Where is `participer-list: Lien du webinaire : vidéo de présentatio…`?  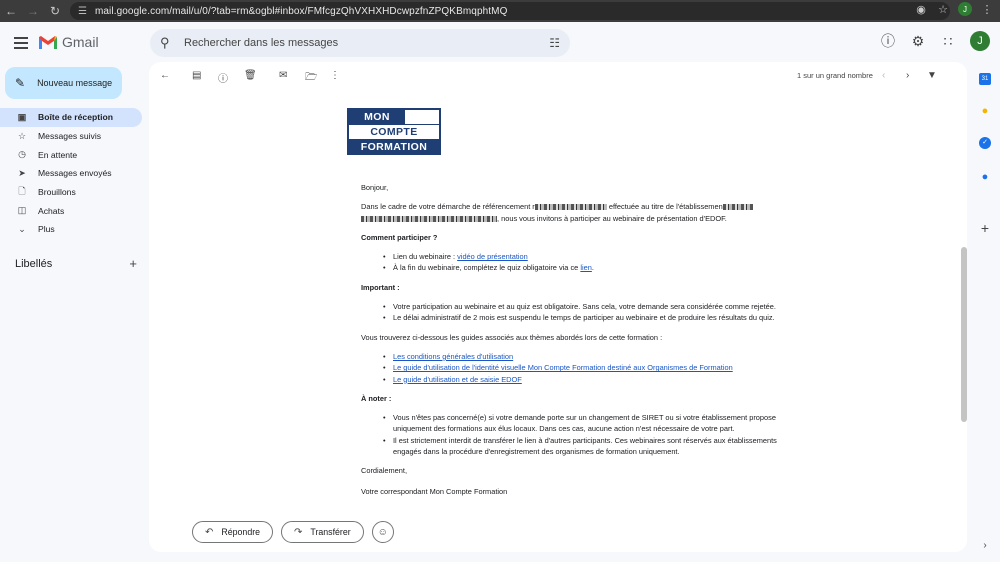
participer-list: Lien du webinaire : vidéo de présentatio… is located at coordinates (587, 262).